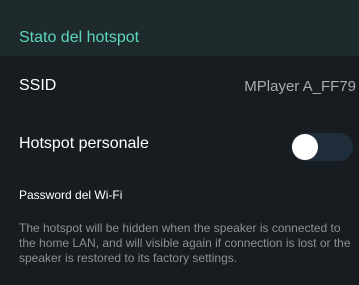 The height and width of the screenshot is (285, 359). What do you see at coordinates (70, 195) in the screenshot?
I see `wifi-password-item: Password del Wi-Fi` at bounding box center [70, 195].